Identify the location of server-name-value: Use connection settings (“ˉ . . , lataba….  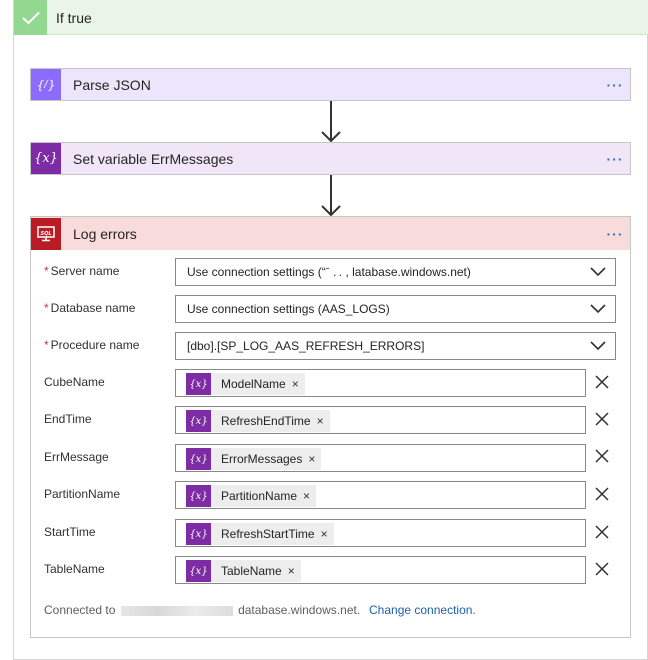
(329, 272).